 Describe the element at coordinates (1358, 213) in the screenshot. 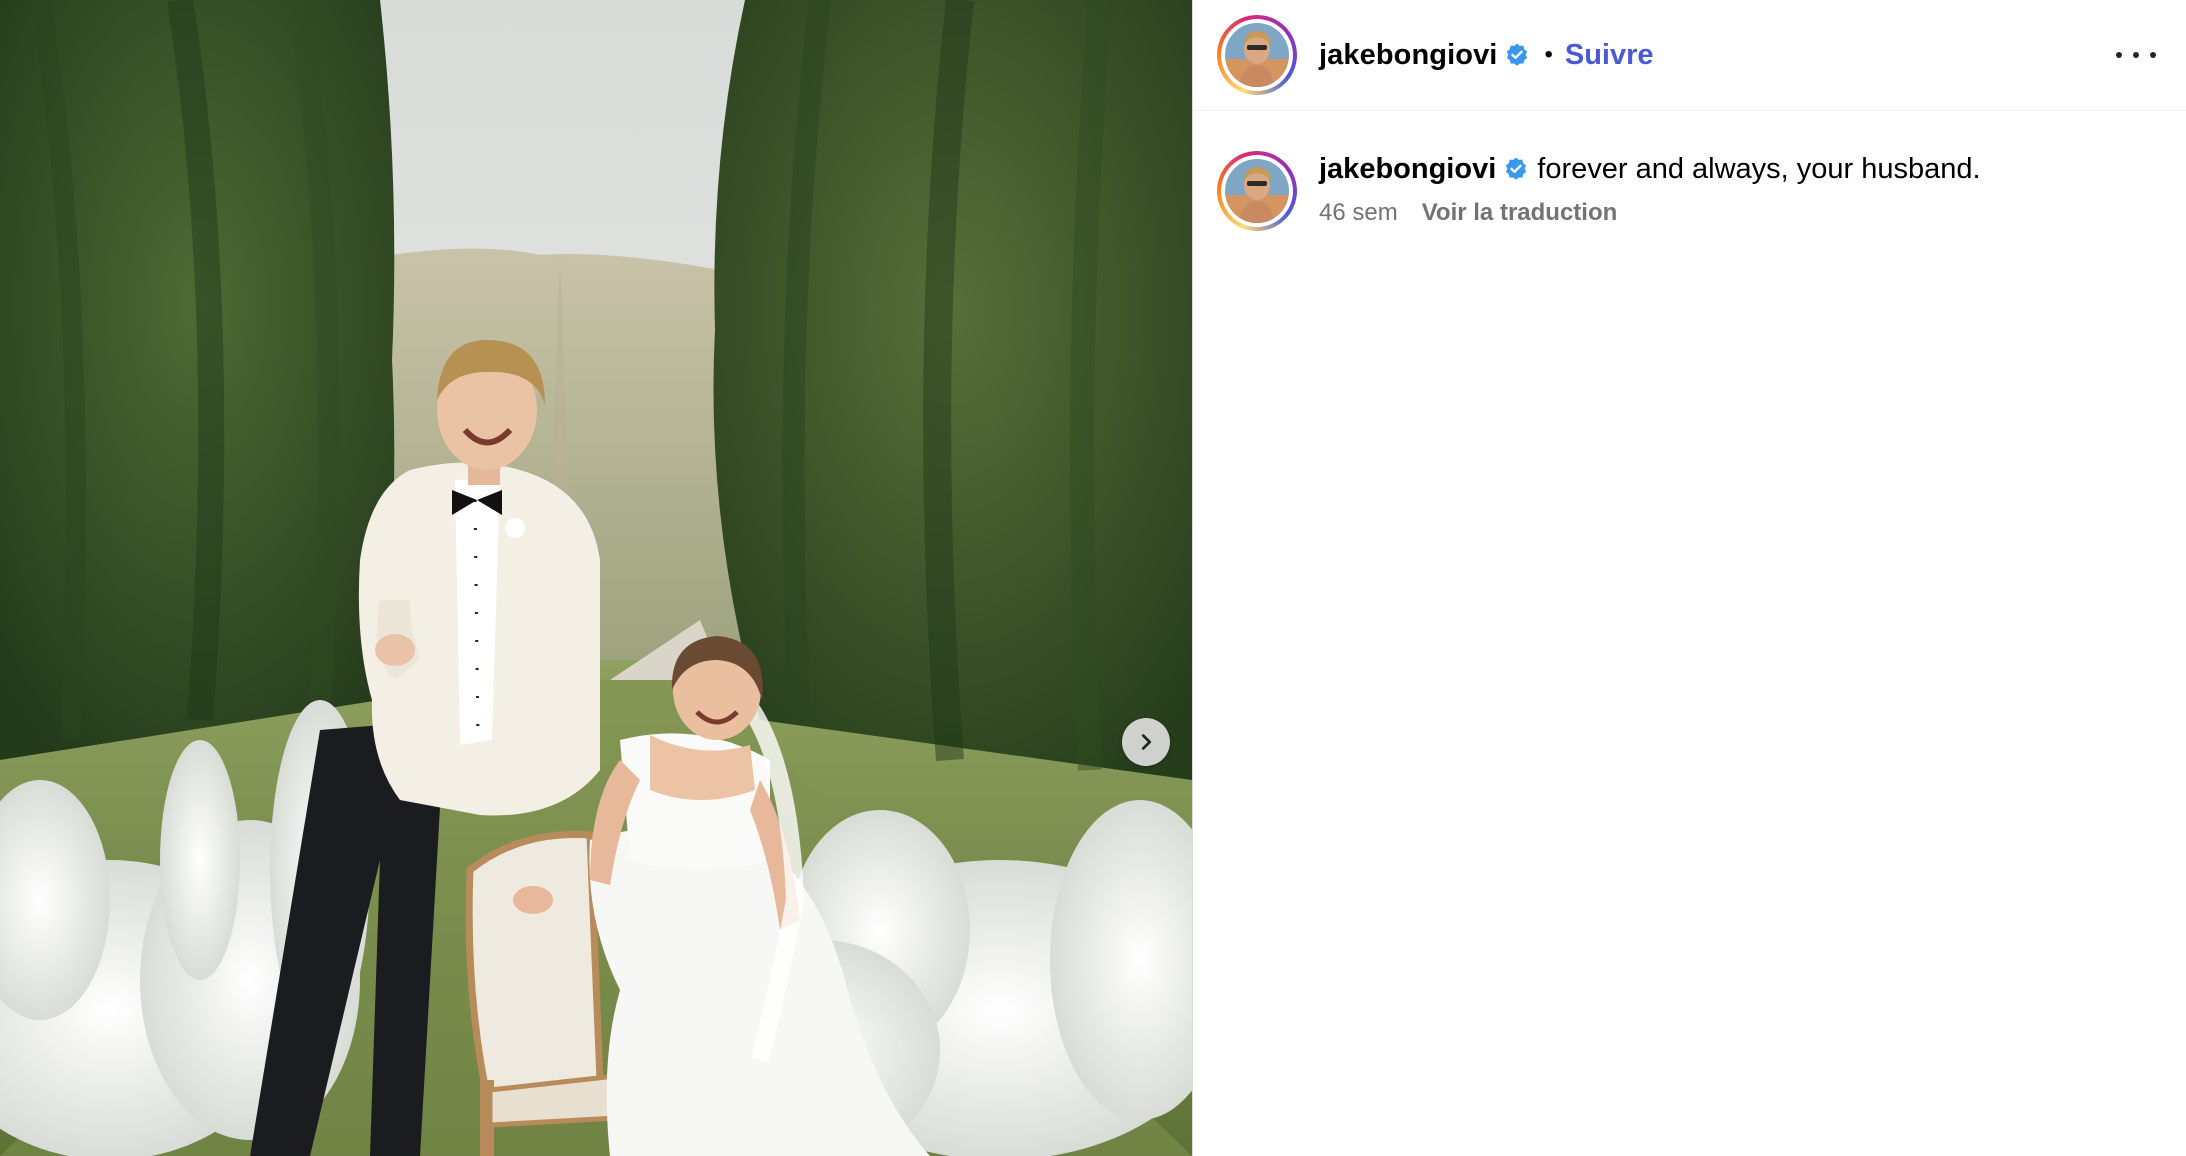

I see `post-timestamp: 46 sem` at that location.